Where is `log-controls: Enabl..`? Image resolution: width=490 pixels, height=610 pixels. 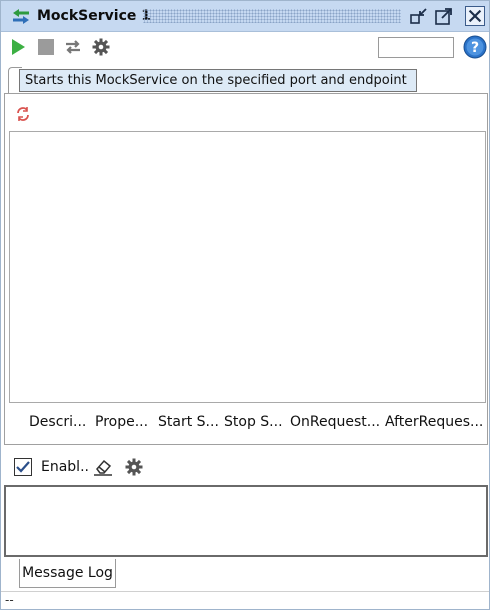 log-controls: Enabl.. is located at coordinates (245, 467).